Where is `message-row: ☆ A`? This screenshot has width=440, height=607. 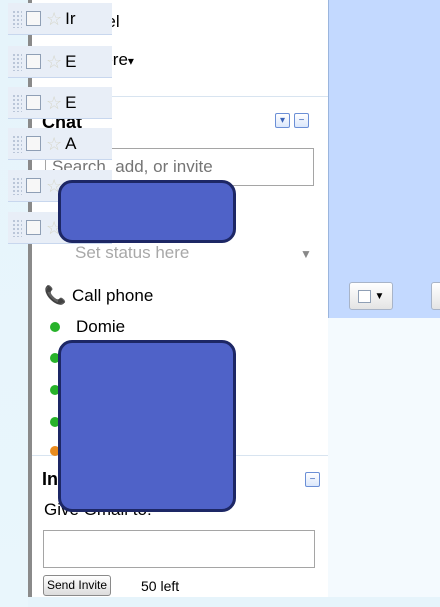
message-row: ☆ A is located at coordinates (60, 144).